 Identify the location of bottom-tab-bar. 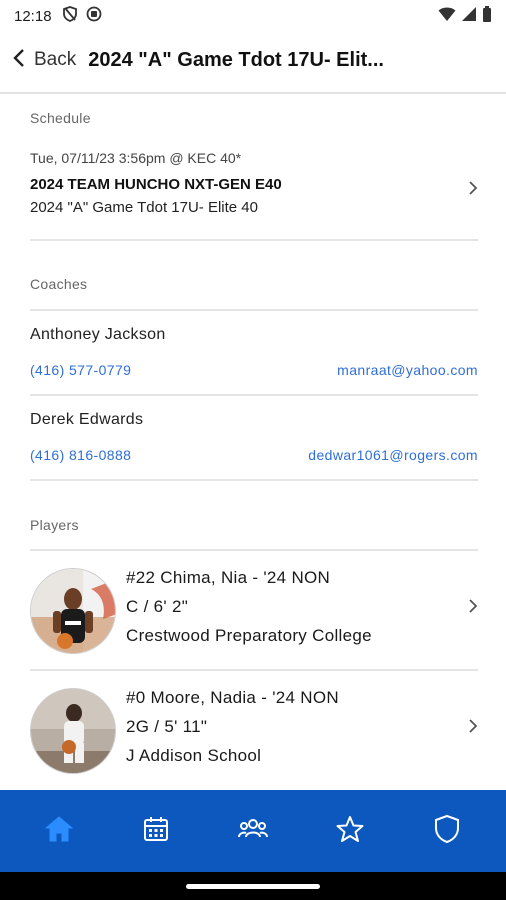
(253, 831).